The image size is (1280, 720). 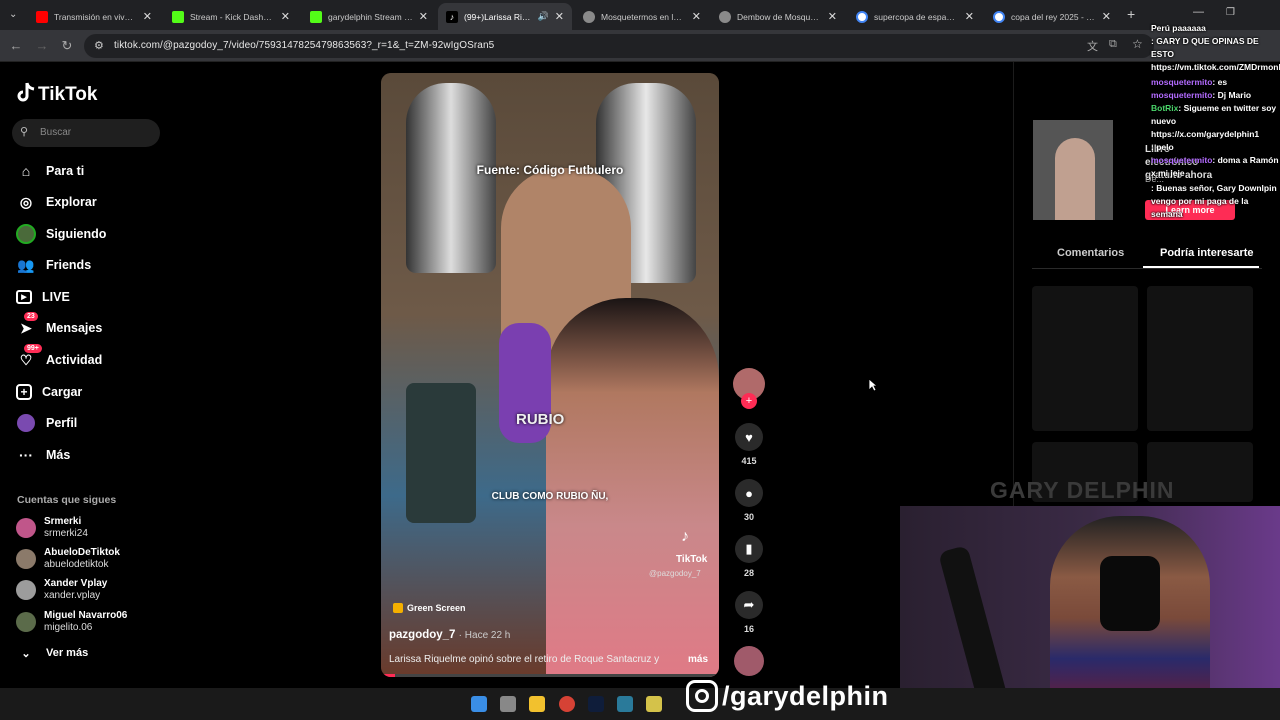 I want to click on share-icon: ➦, so click(x=749, y=605).